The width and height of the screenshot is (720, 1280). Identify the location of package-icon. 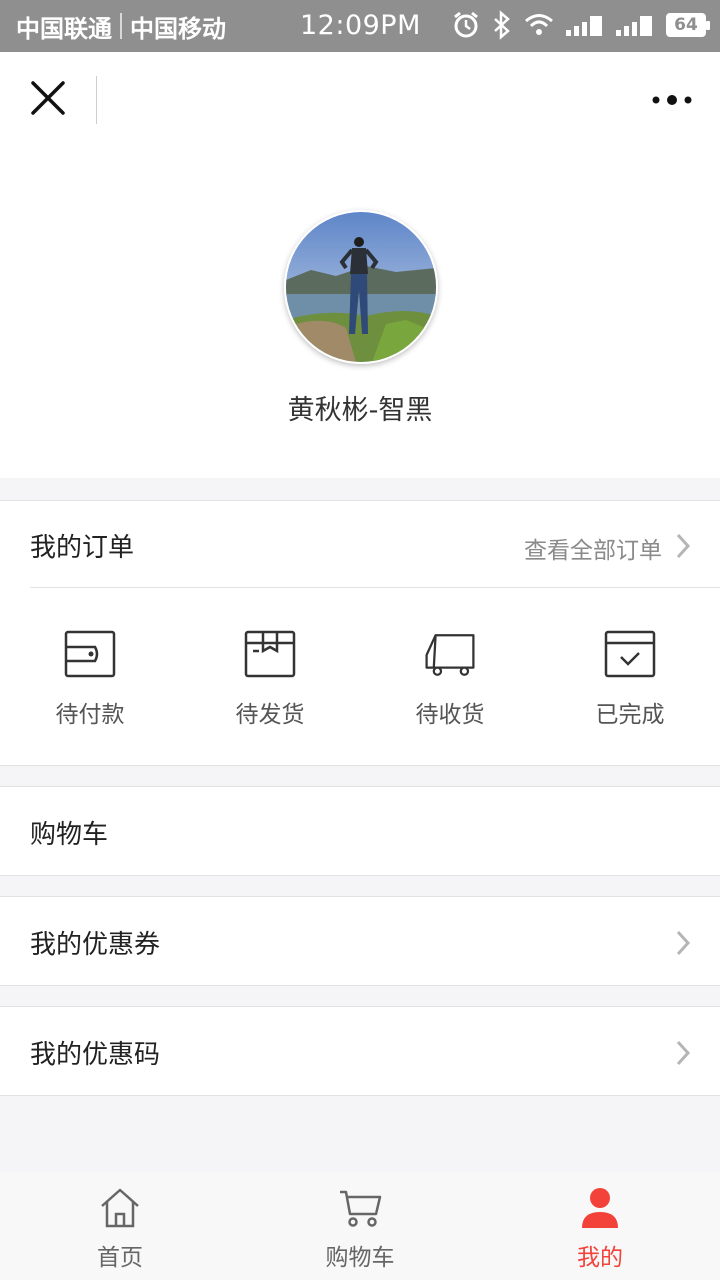
(270, 654).